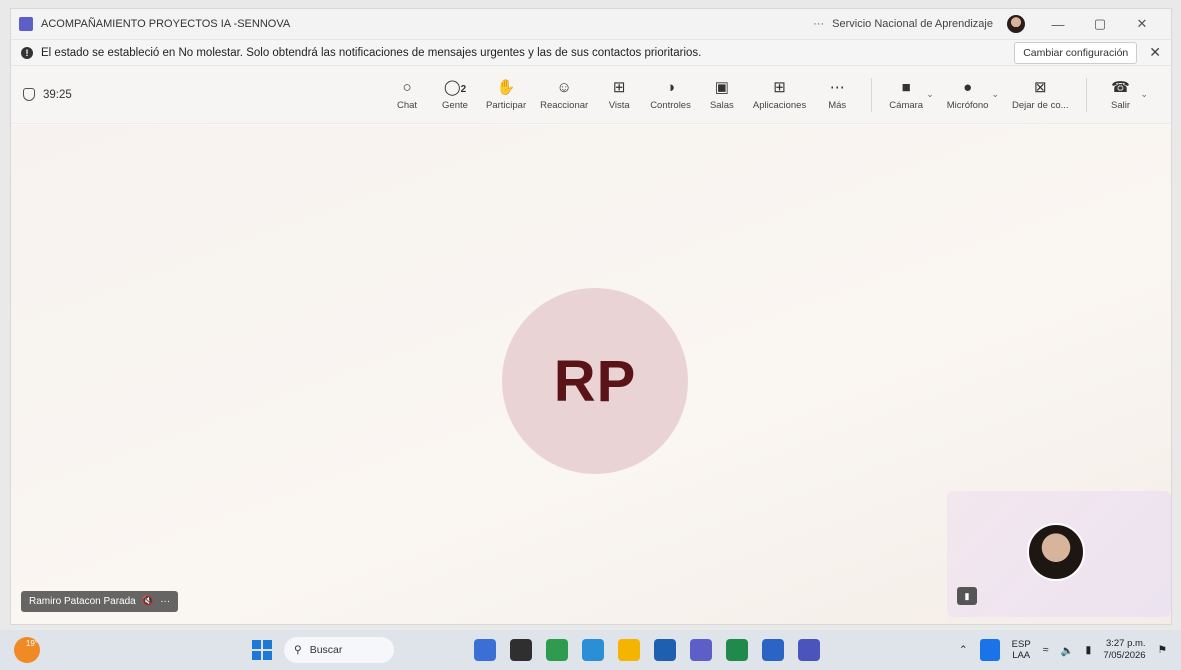 Image resolution: width=1181 pixels, height=670 pixels. I want to click on microphone-button: ● Micrófono, so click(968, 94).